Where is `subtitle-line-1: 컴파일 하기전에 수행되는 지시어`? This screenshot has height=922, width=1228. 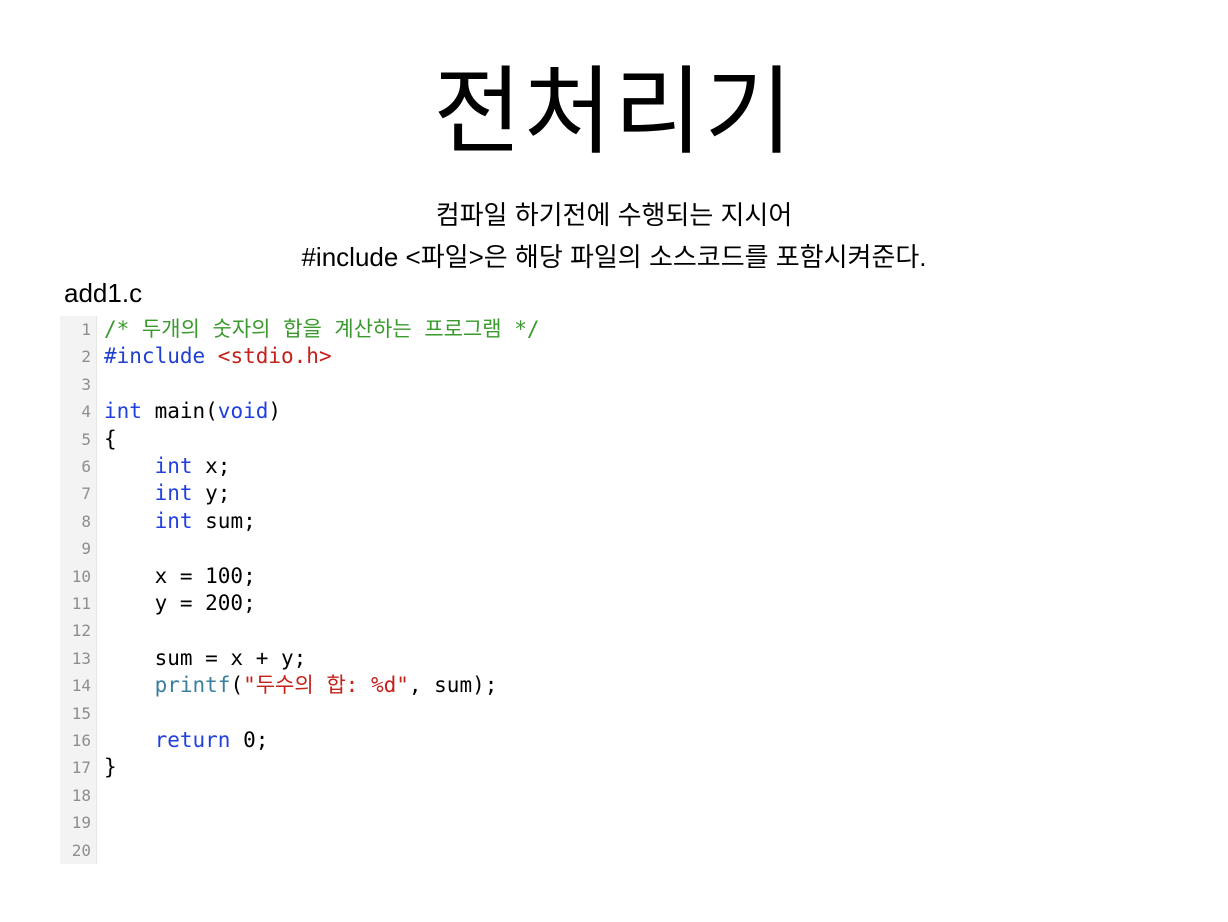 subtitle-line-1: 컴파일 하기전에 수행되는 지시어 is located at coordinates (614, 215).